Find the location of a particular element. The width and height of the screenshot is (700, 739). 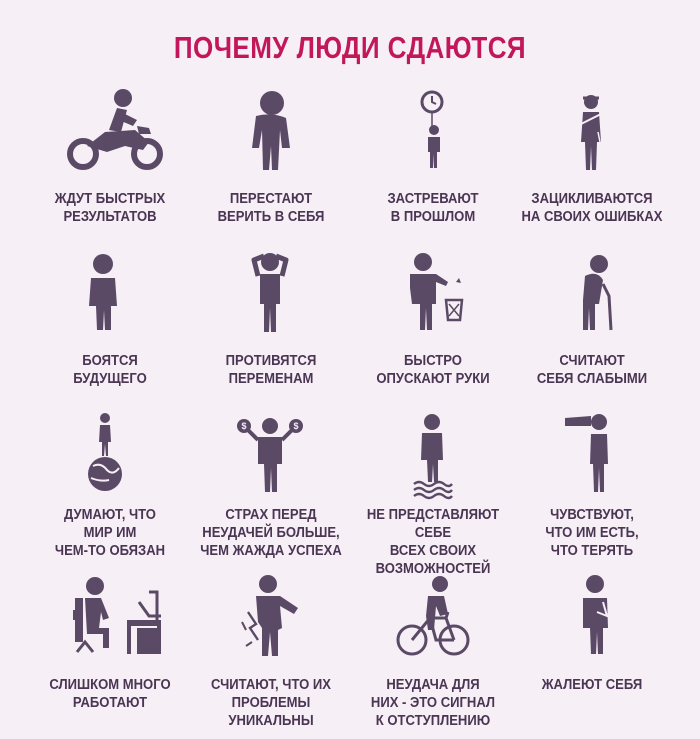

person-throwing-trash-icon is located at coordinates (433, 293).